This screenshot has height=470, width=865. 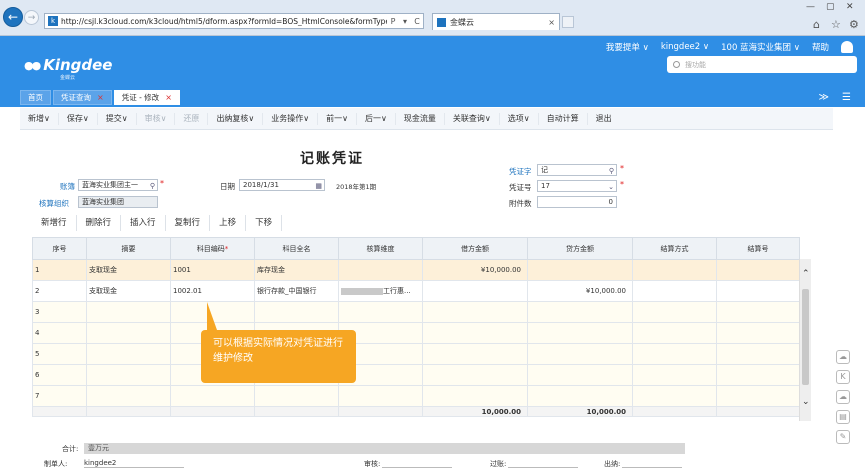 What do you see at coordinates (843, 437) in the screenshot?
I see `edit-icon: ✎` at bounding box center [843, 437].